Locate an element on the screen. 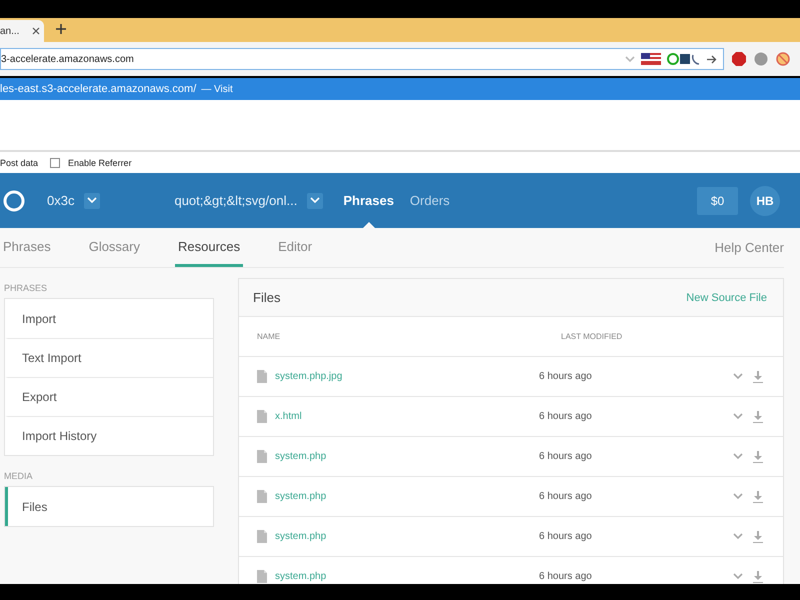 The height and width of the screenshot is (600, 800). extension-icons-drawing is located at coordinates (684, 59).